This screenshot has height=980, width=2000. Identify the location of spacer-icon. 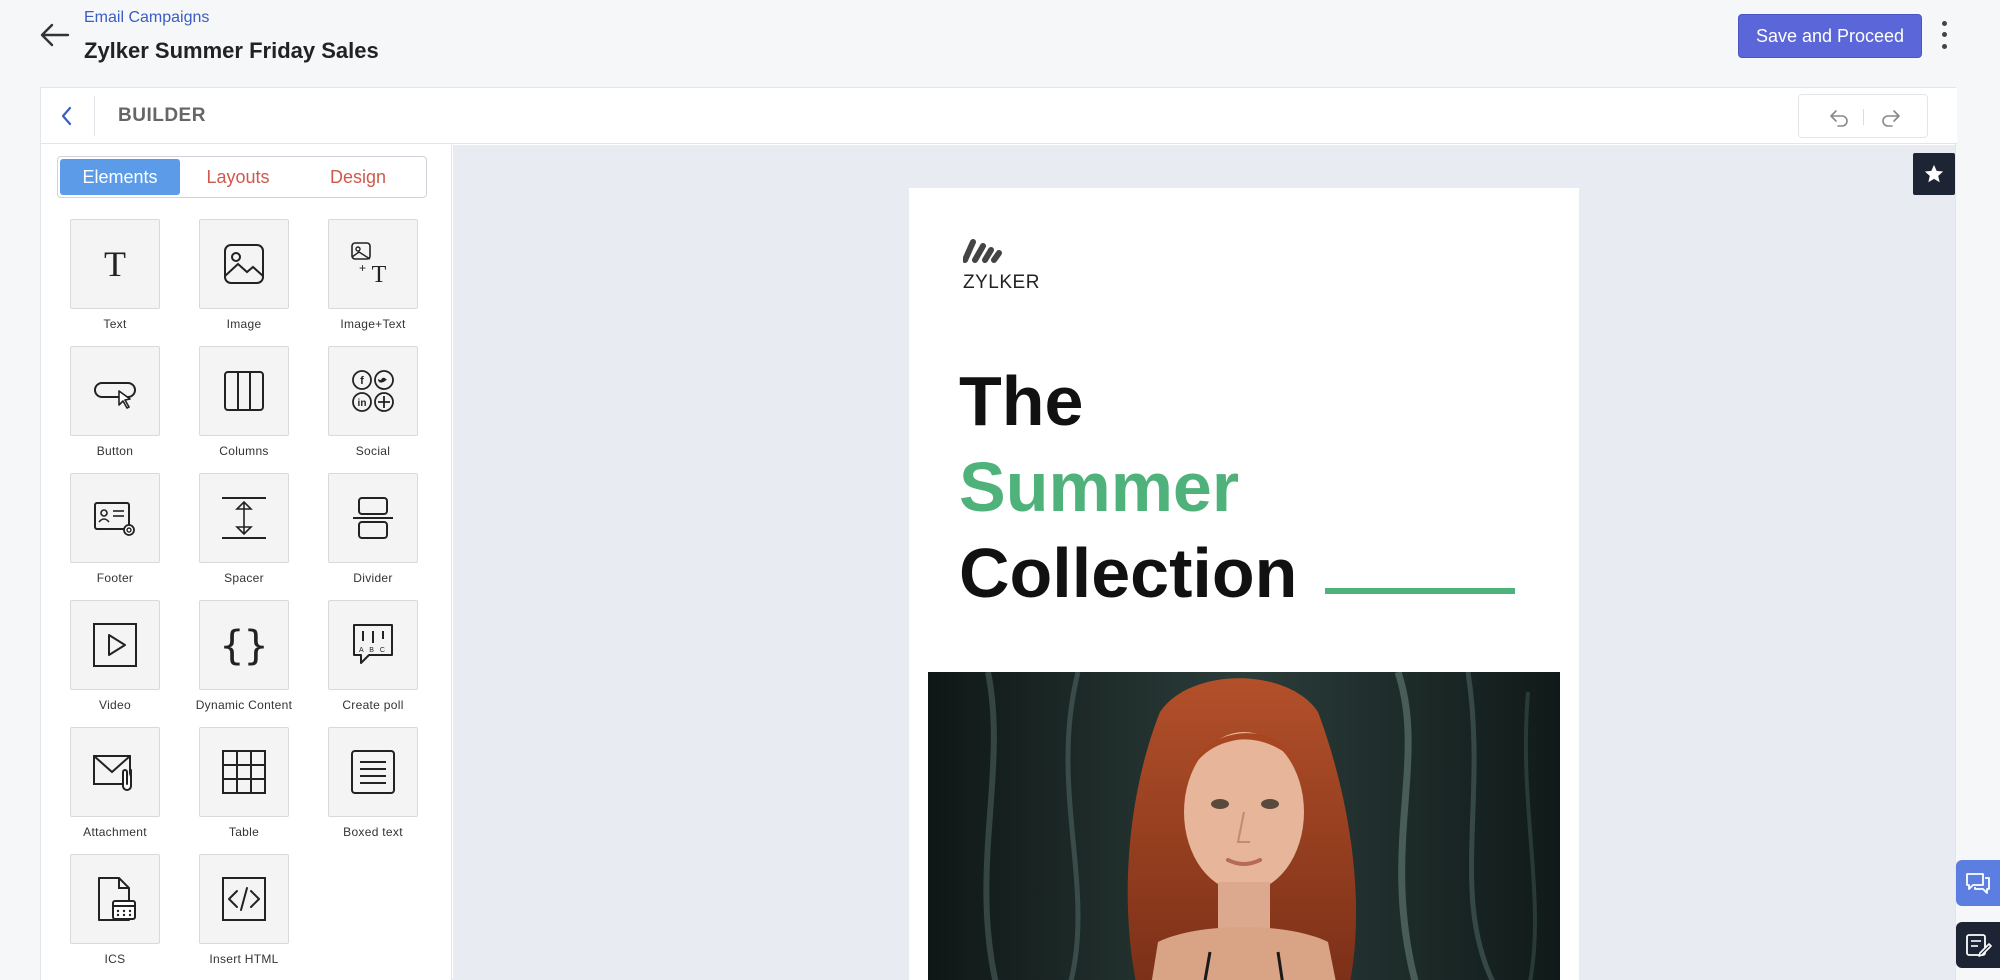
(244, 518).